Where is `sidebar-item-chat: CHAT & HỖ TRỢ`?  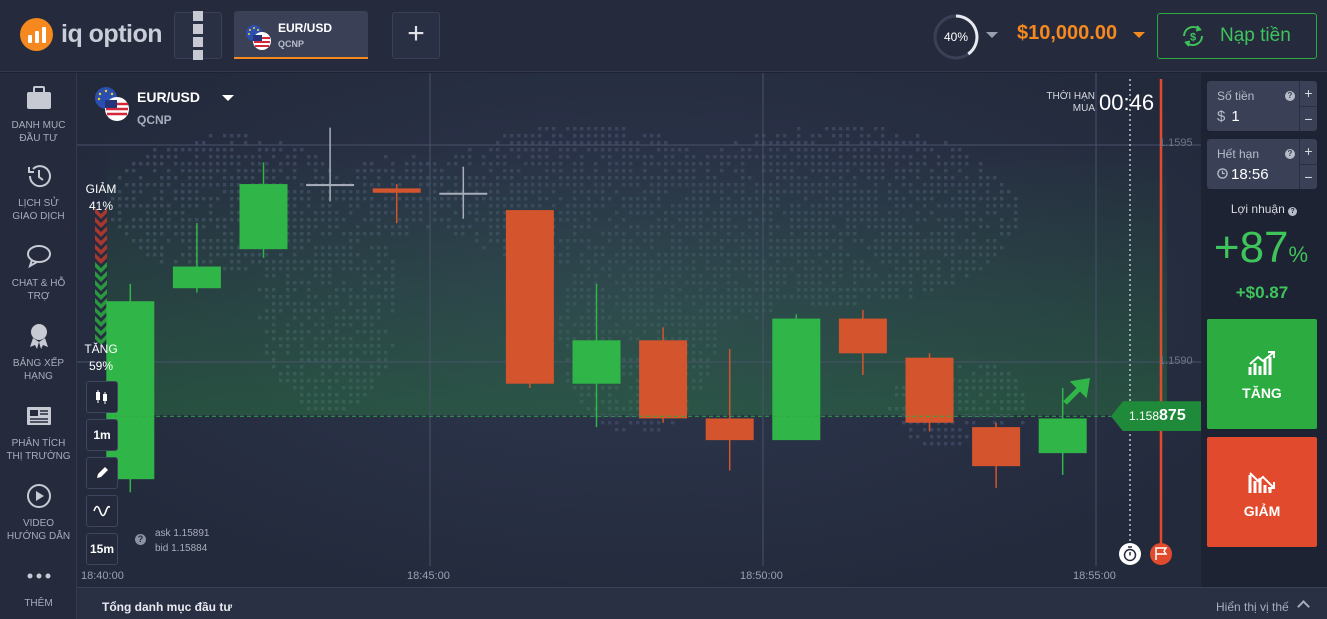 sidebar-item-chat: CHAT & HỖ TRỢ is located at coordinates (38, 272).